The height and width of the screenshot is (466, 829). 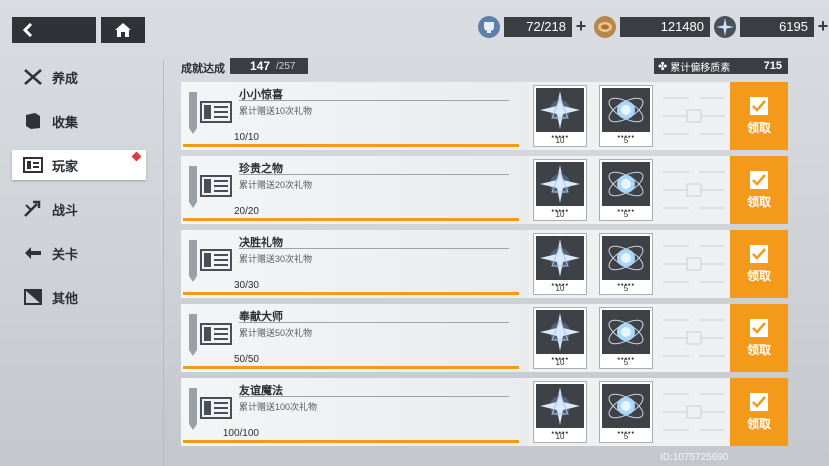 I want to click on battle-icon, so click(x=33, y=209).